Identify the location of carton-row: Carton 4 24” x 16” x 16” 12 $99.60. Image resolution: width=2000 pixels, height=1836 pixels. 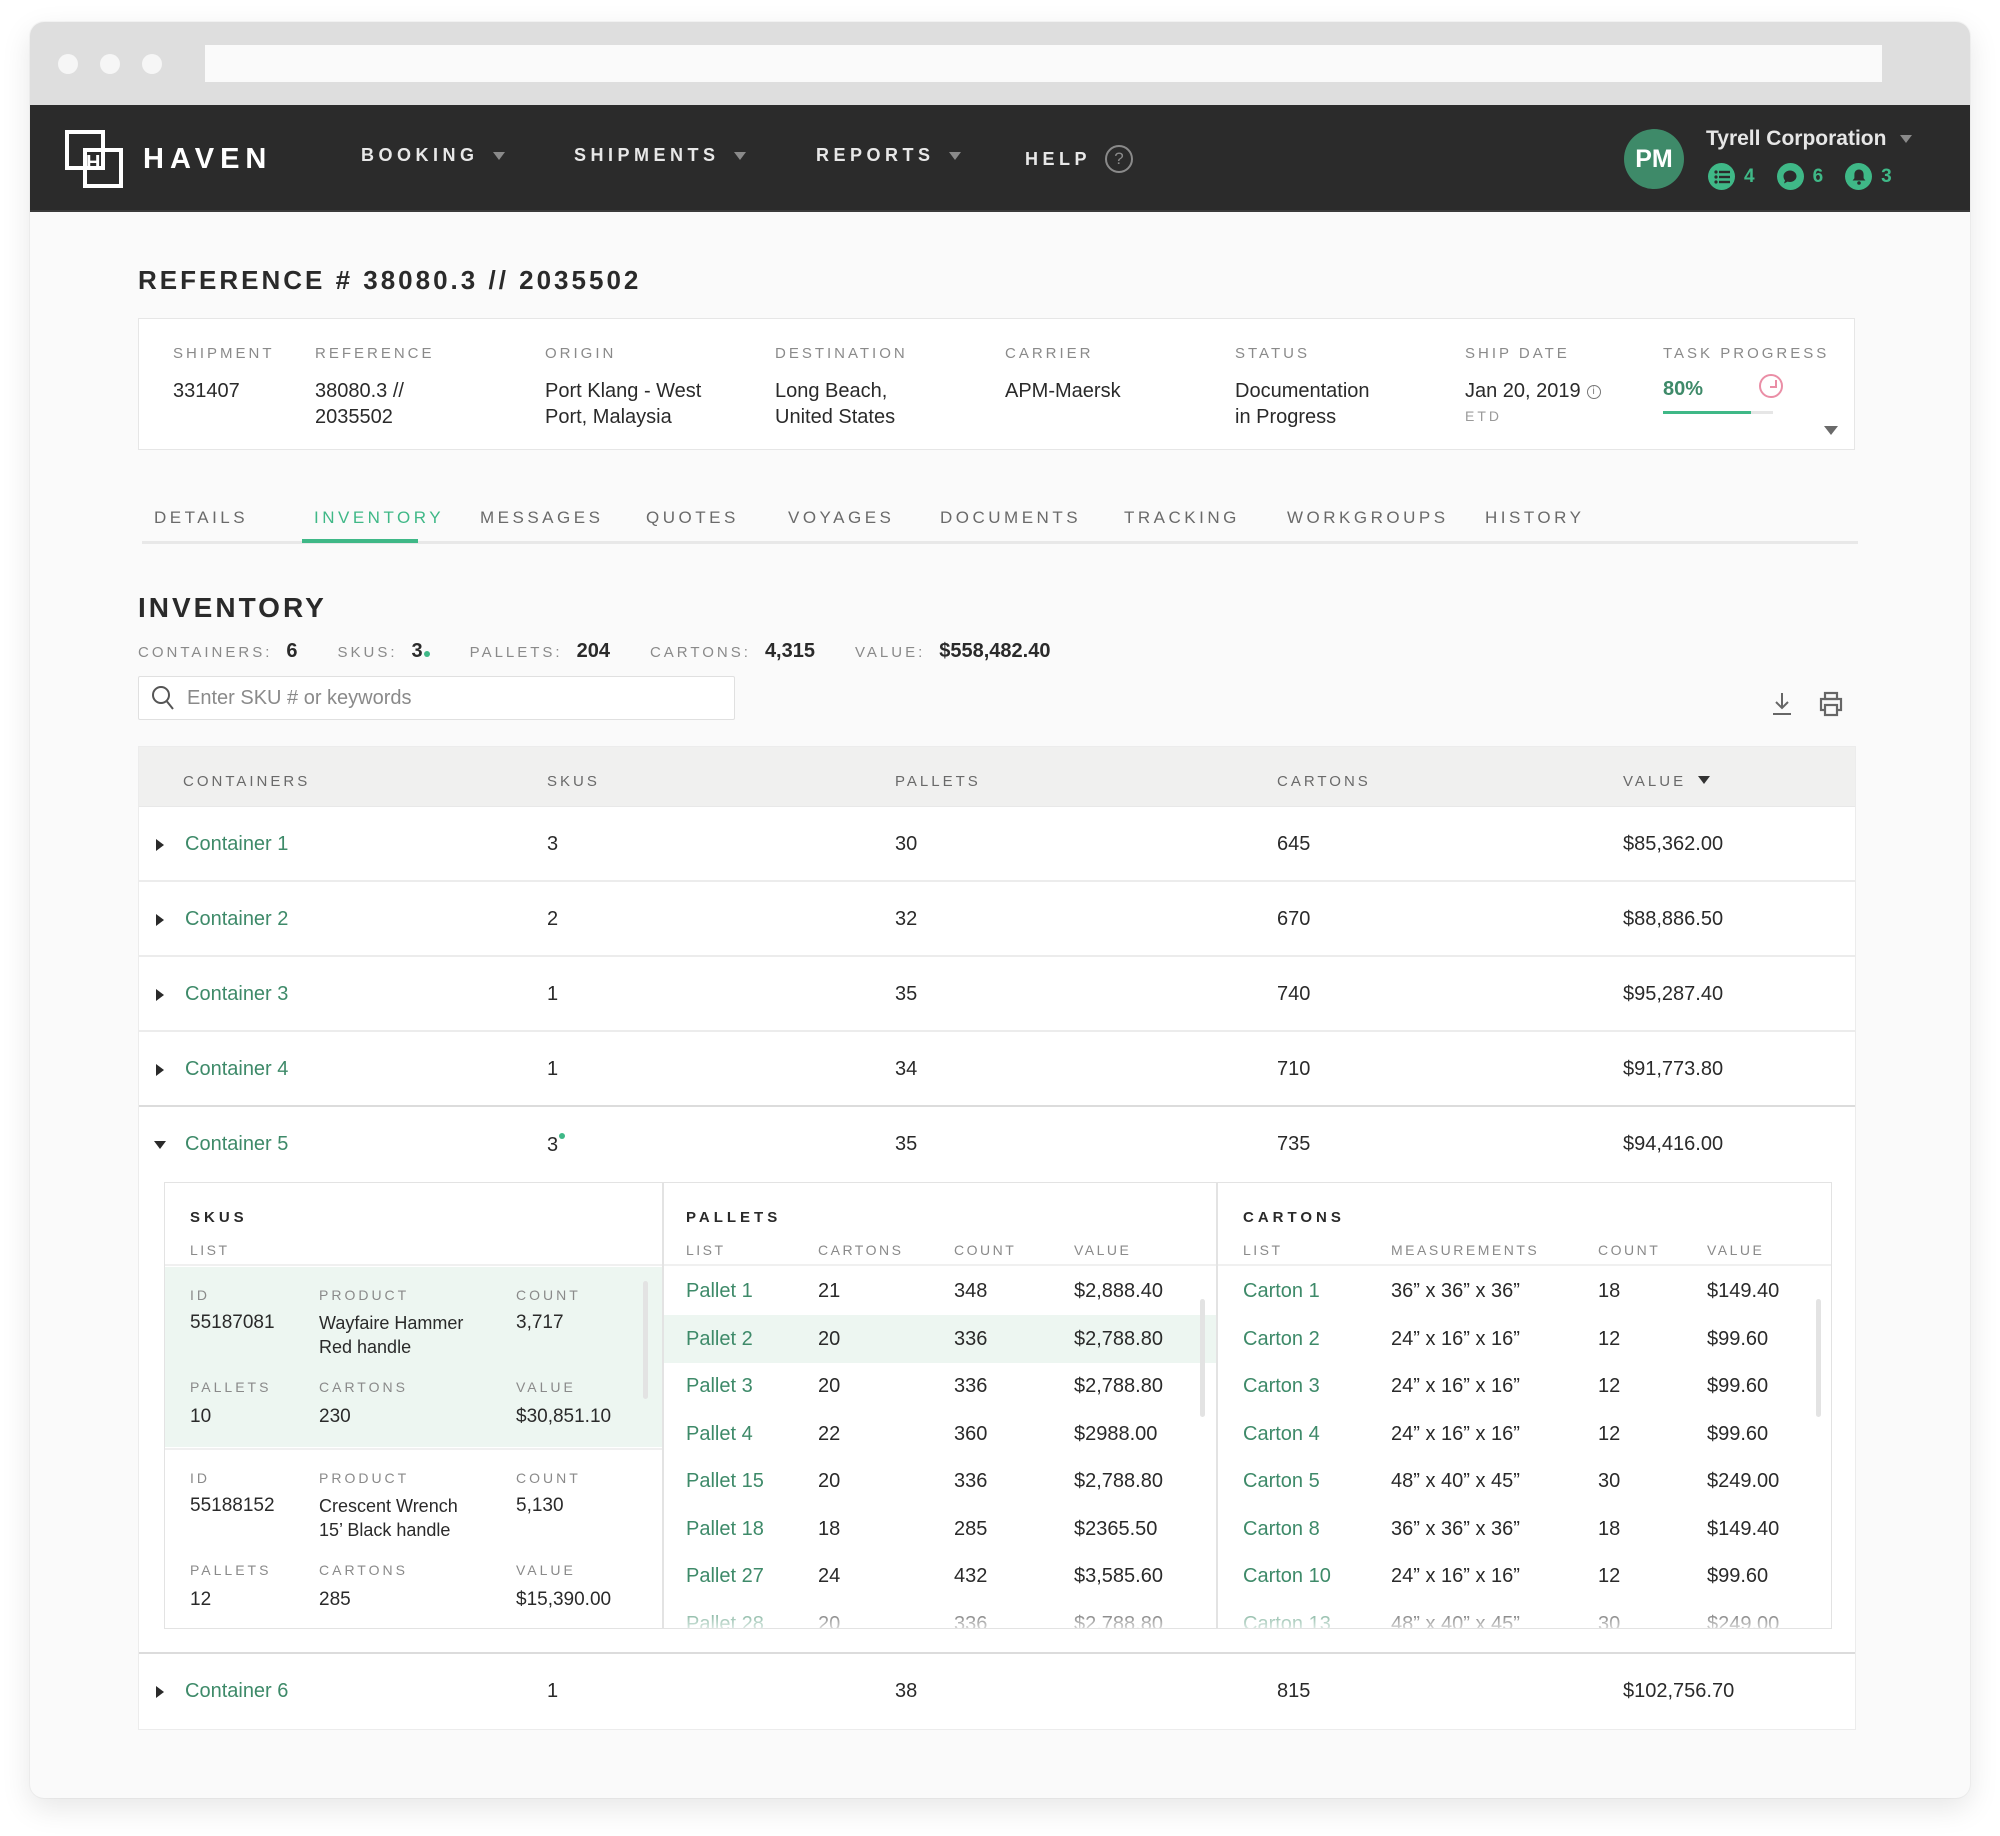
(1524, 1434).